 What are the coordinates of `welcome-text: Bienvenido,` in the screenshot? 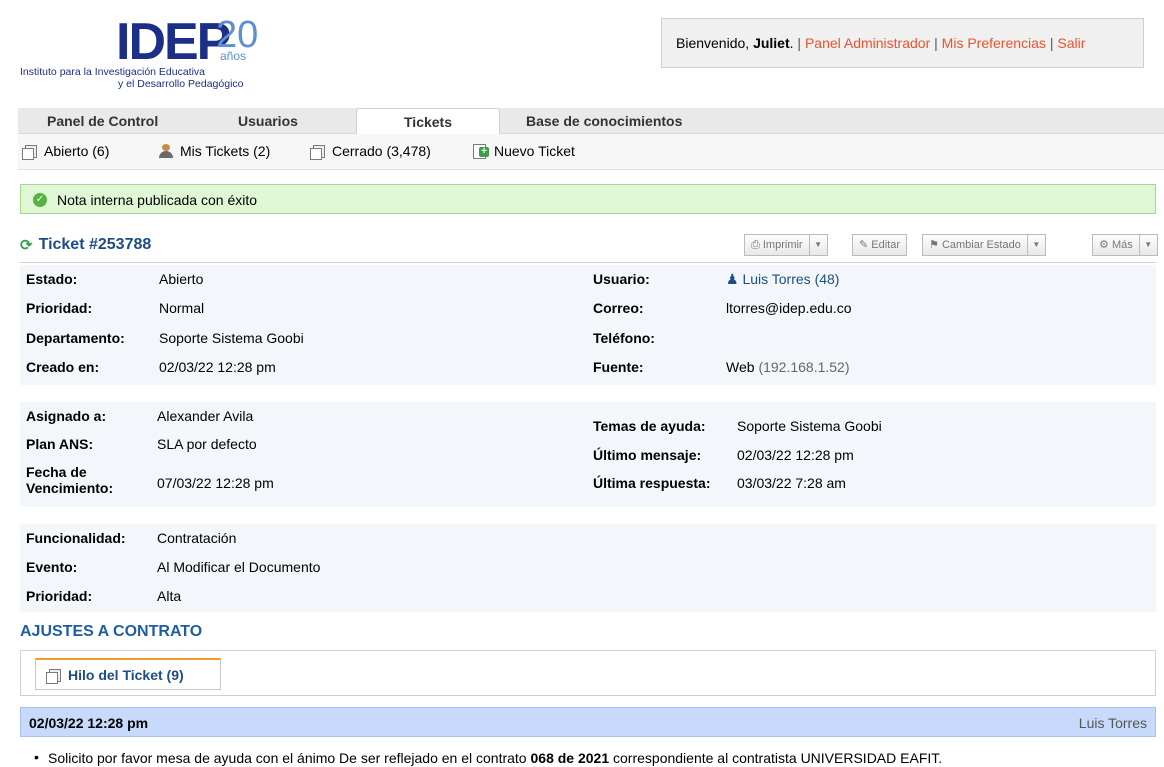 It's located at (713, 43).